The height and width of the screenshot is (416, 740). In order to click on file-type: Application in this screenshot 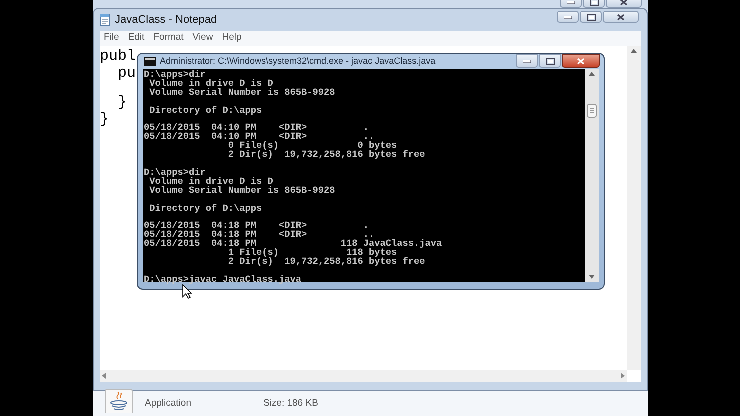, I will do `click(168, 403)`.